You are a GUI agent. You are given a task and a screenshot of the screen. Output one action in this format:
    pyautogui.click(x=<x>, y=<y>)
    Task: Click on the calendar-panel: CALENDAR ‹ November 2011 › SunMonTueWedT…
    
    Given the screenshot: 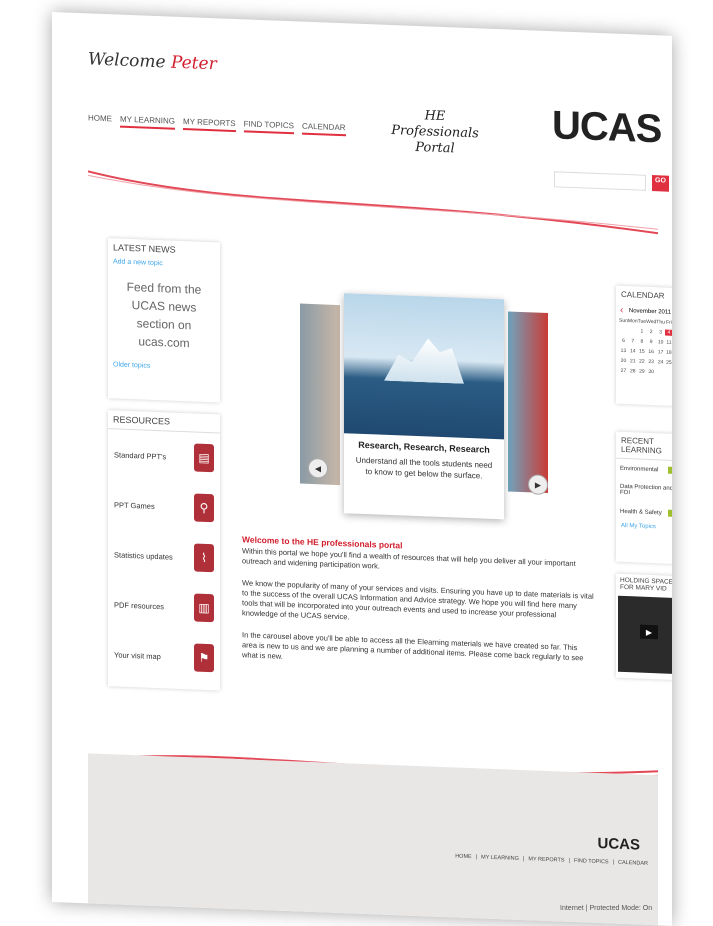 What is the action you would take?
    pyautogui.click(x=644, y=346)
    